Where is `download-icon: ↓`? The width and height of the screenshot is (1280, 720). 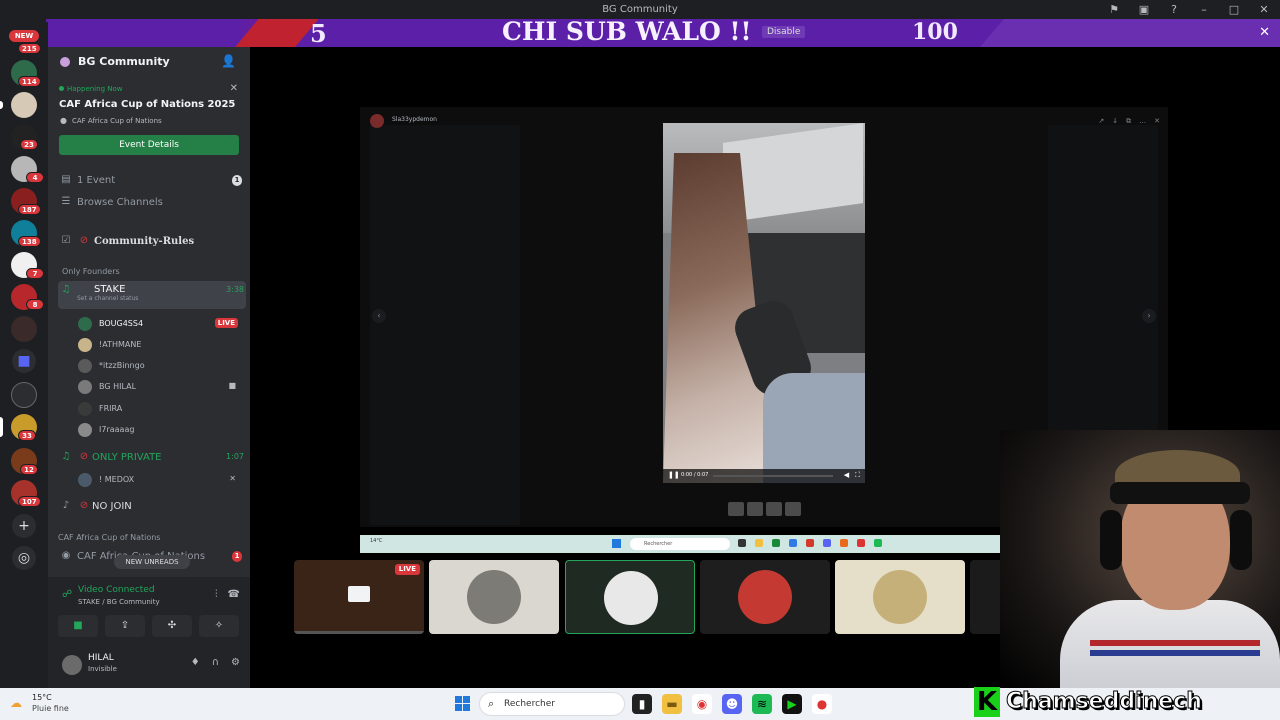
download-icon: ↓ is located at coordinates (1115, 121).